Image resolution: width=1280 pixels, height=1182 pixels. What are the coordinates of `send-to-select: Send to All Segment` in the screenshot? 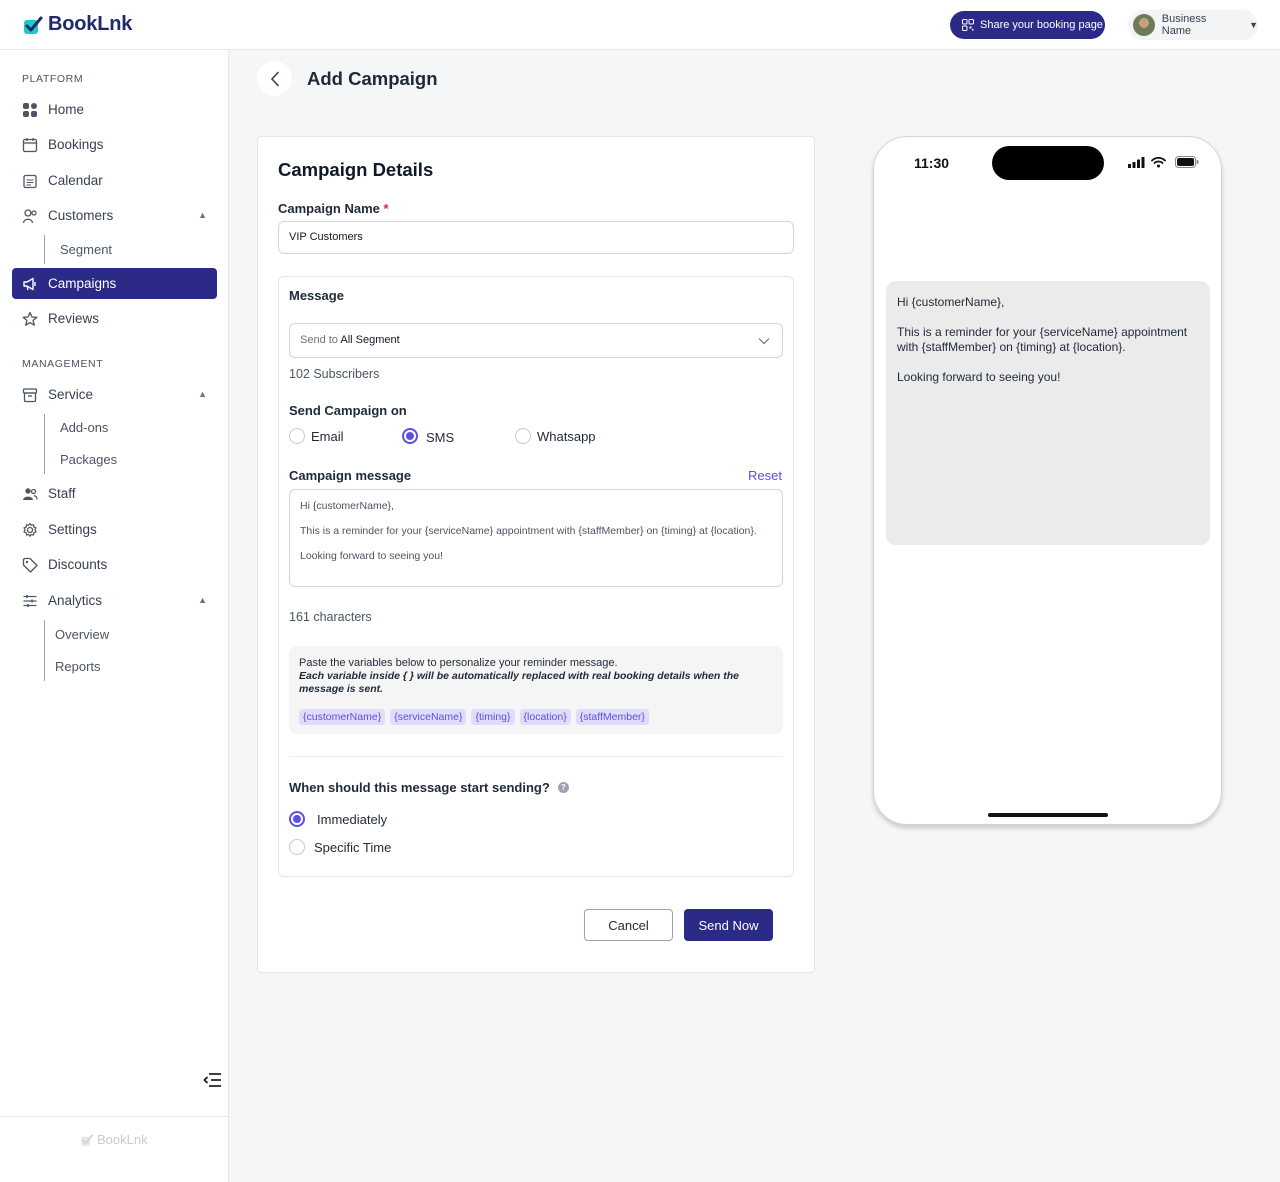 It's located at (536, 340).